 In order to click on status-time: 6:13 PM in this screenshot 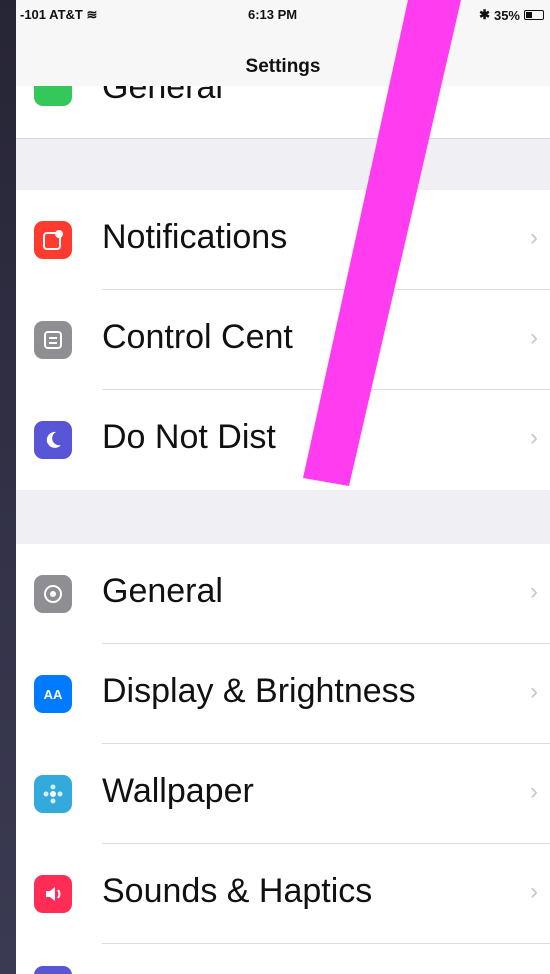, I will do `click(273, 14)`.